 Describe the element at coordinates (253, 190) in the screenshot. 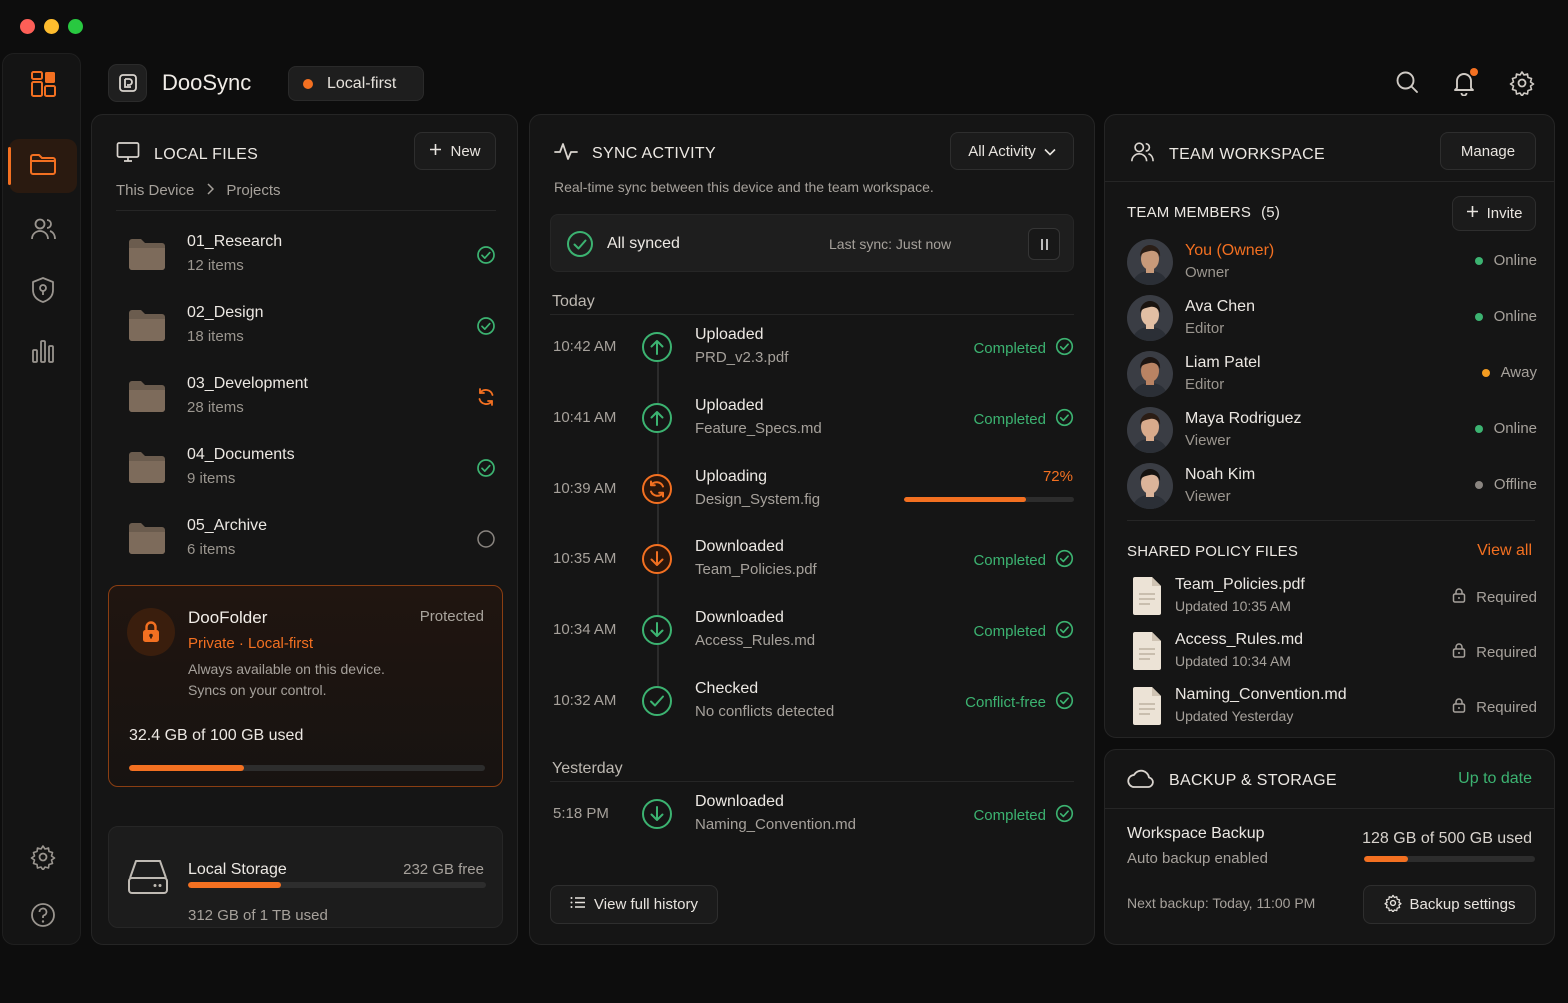

I see `breadcrumb-item: Projects` at that location.